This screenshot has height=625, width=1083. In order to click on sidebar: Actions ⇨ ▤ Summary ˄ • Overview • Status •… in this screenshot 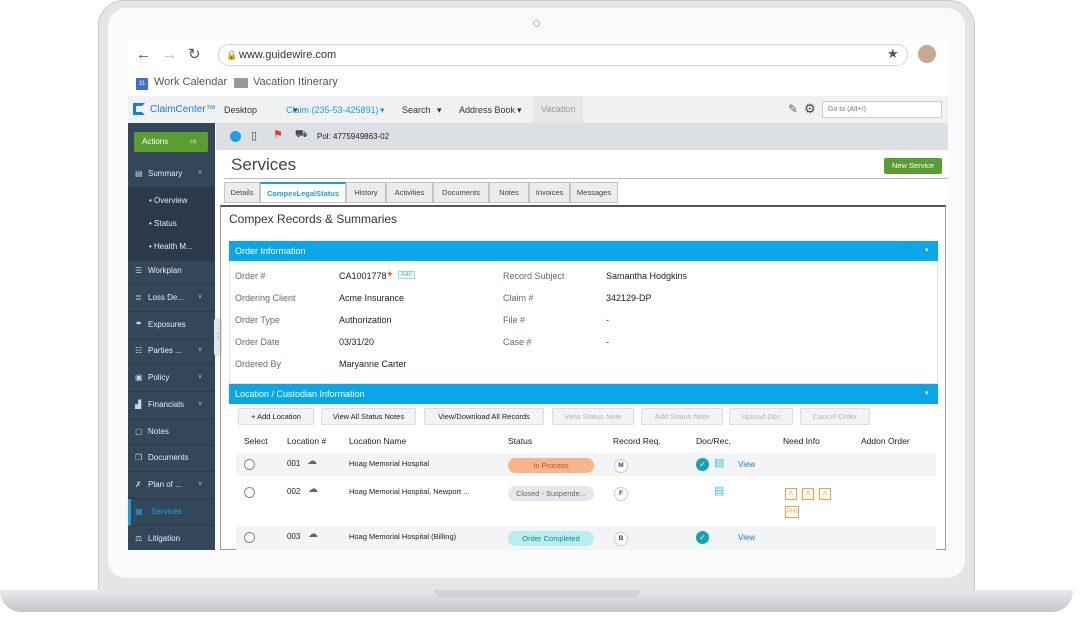, I will do `click(171, 336)`.